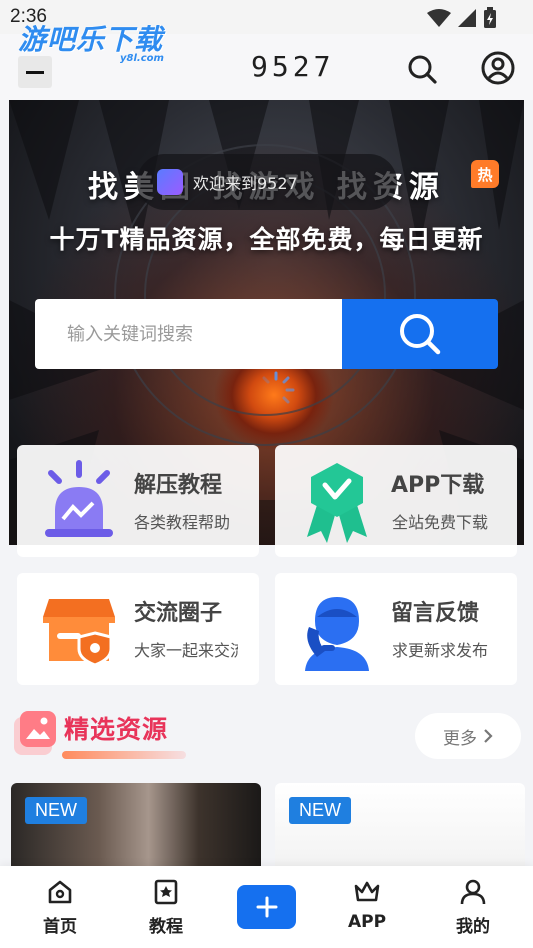 This screenshot has height=948, width=533. Describe the element at coordinates (166, 892) in the screenshot. I see `bookmark-star-icon` at that location.